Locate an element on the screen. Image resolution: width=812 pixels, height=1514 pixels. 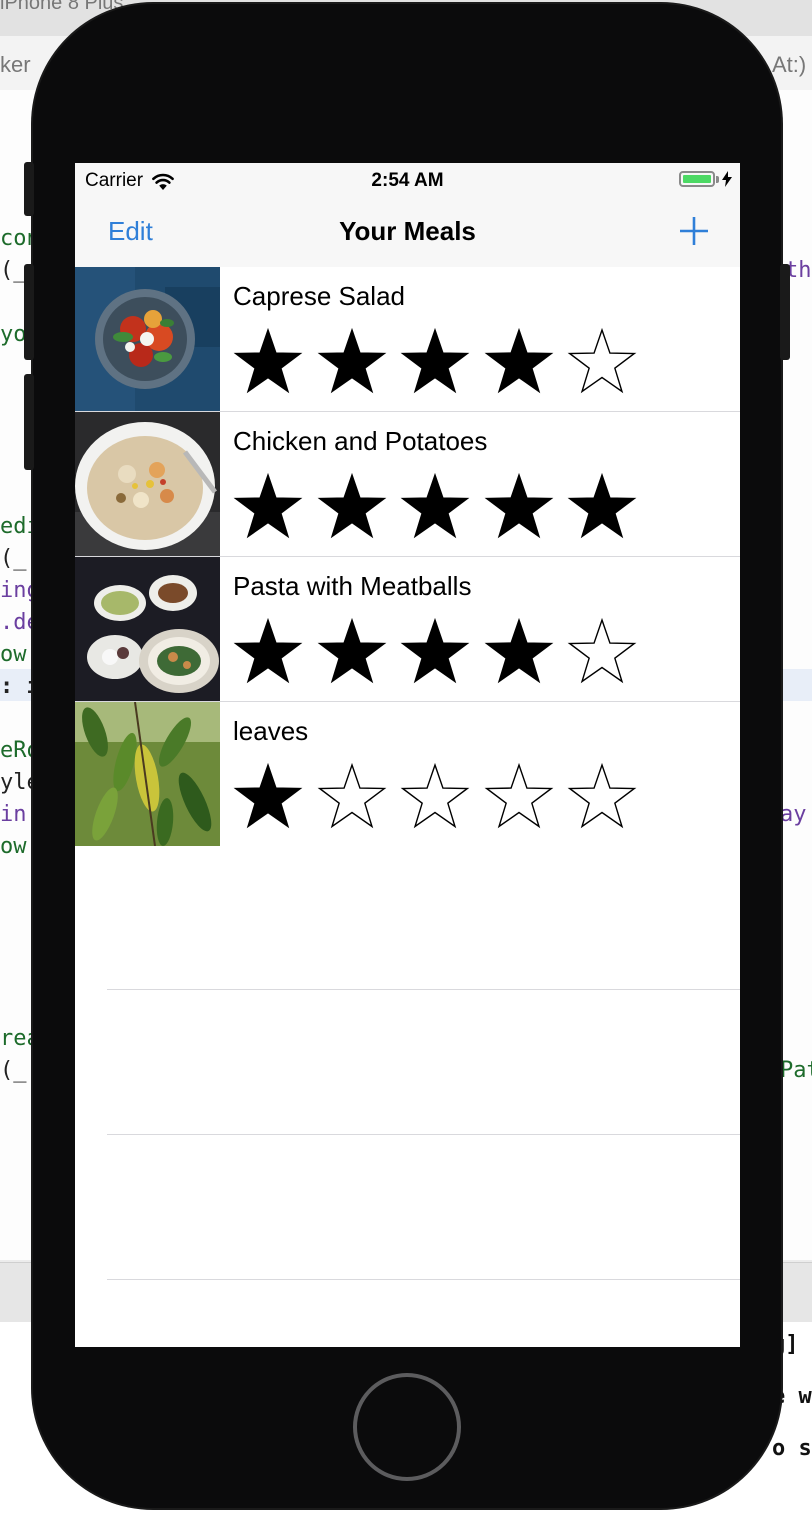
leaves-photo is located at coordinates (147, 774).